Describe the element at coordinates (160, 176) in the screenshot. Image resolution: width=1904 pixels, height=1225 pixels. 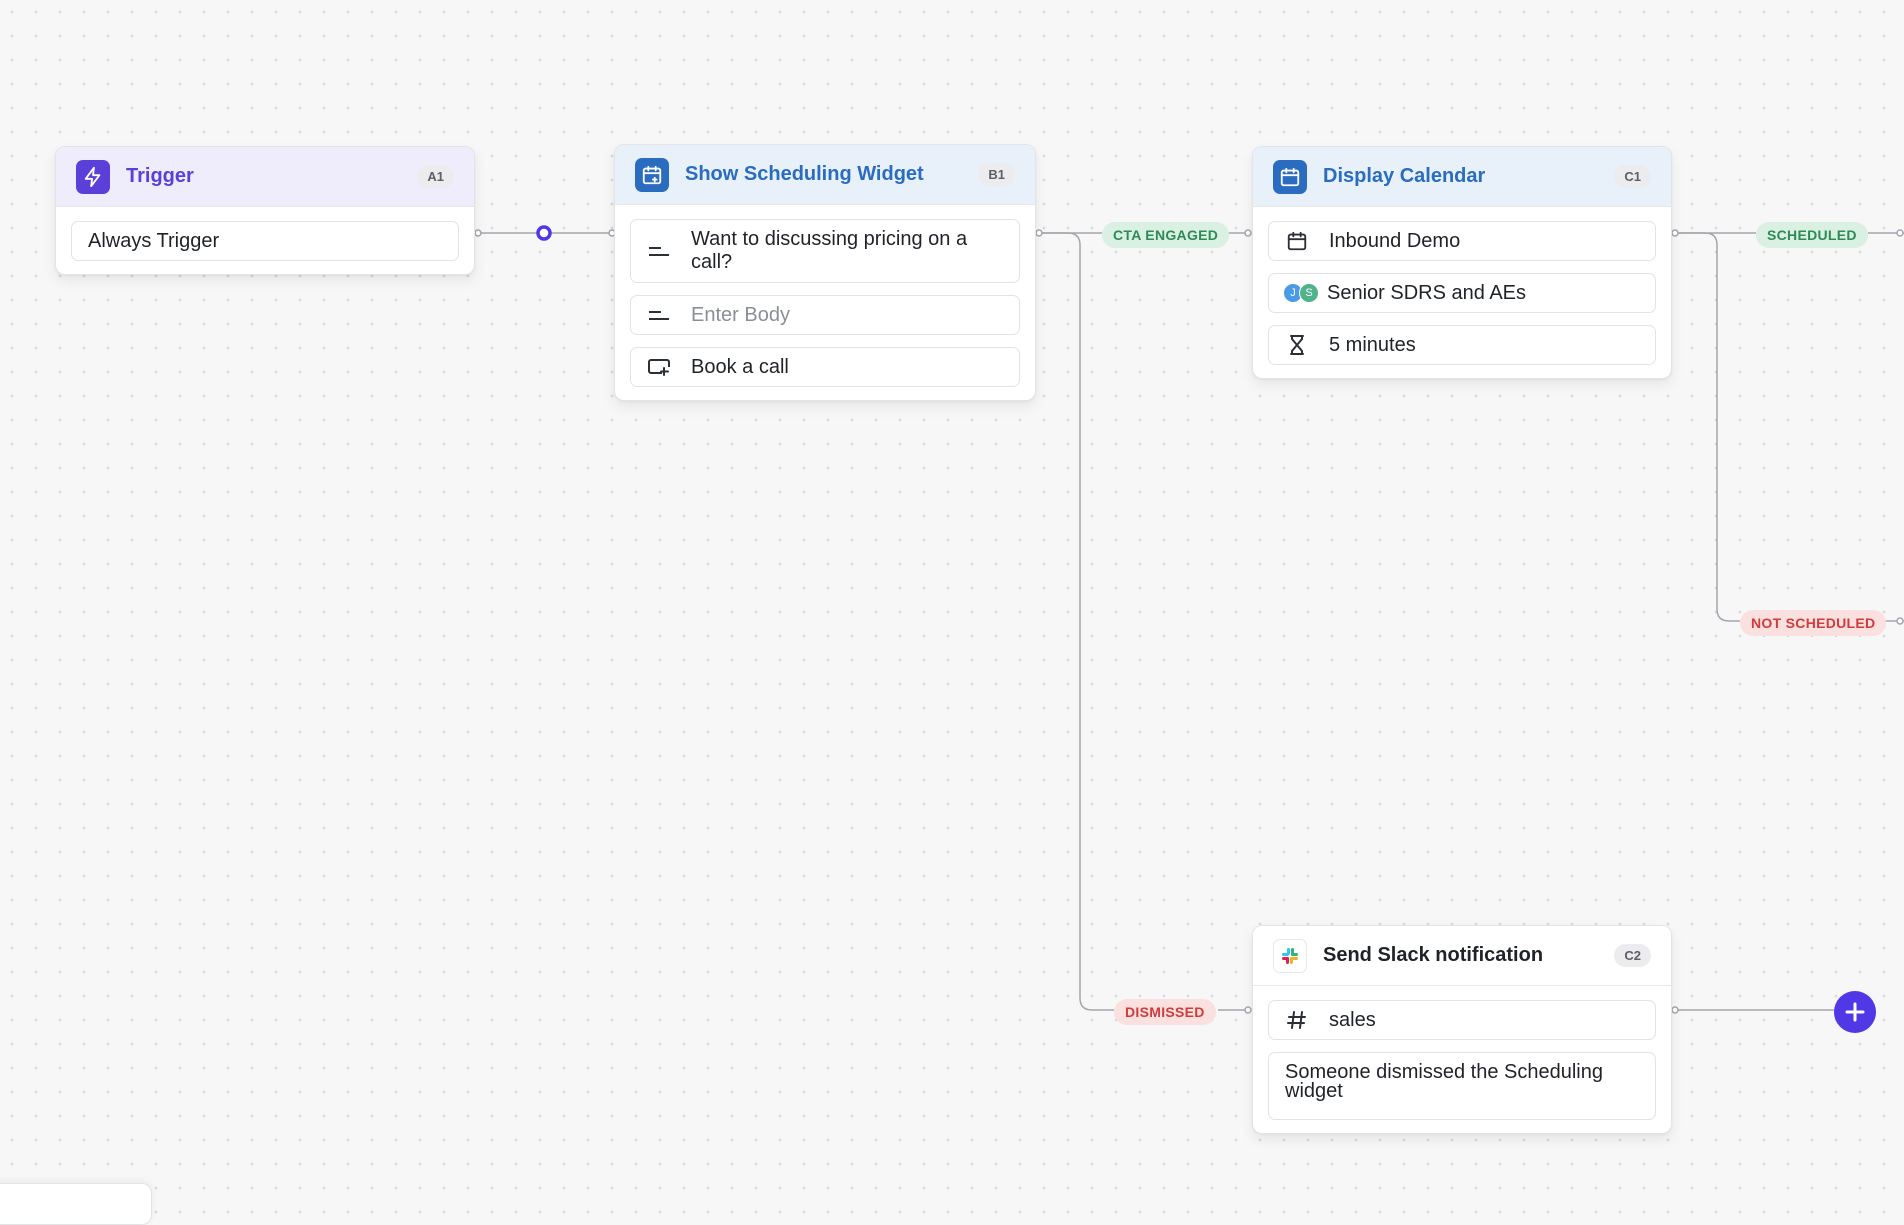
I see `node-title: Trigger` at that location.